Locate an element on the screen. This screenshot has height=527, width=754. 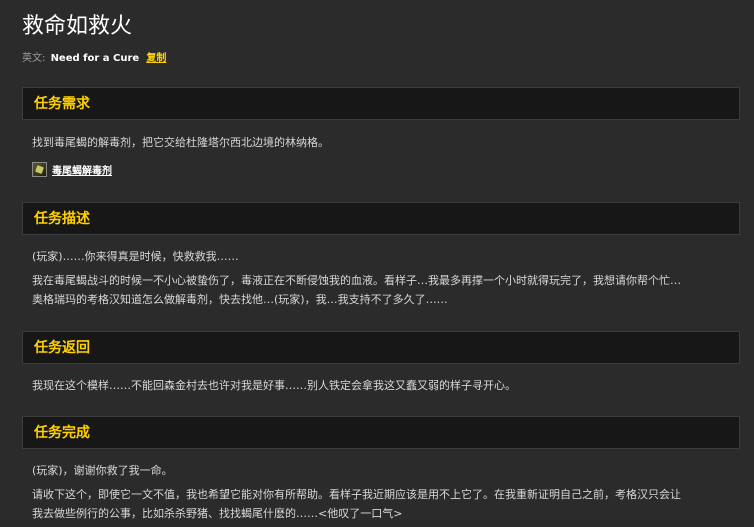
section-title: 任务完成 is located at coordinates (62, 433).